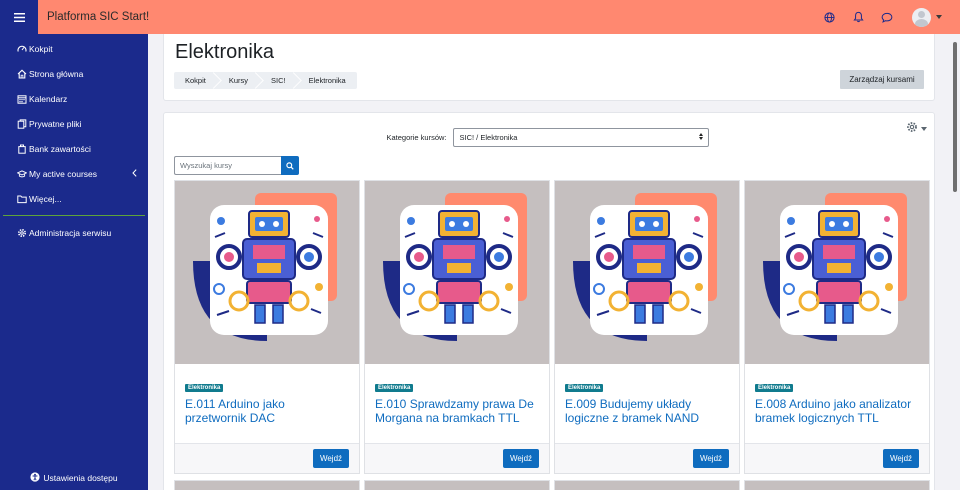 The height and width of the screenshot is (490, 960). What do you see at coordinates (22, 199) in the screenshot?
I see `folder-icon` at bounding box center [22, 199].